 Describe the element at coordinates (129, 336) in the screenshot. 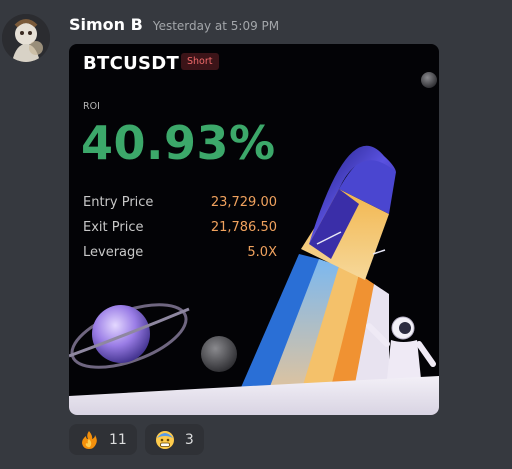

I see `planet-icon` at that location.